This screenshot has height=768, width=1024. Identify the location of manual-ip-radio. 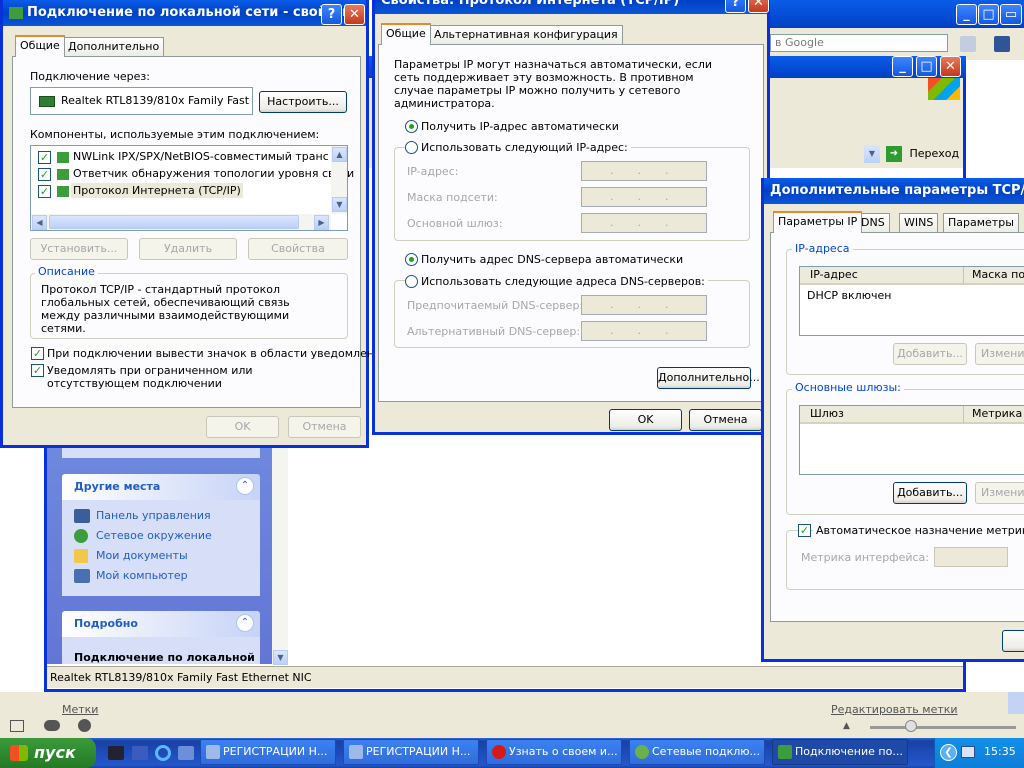
(411, 147).